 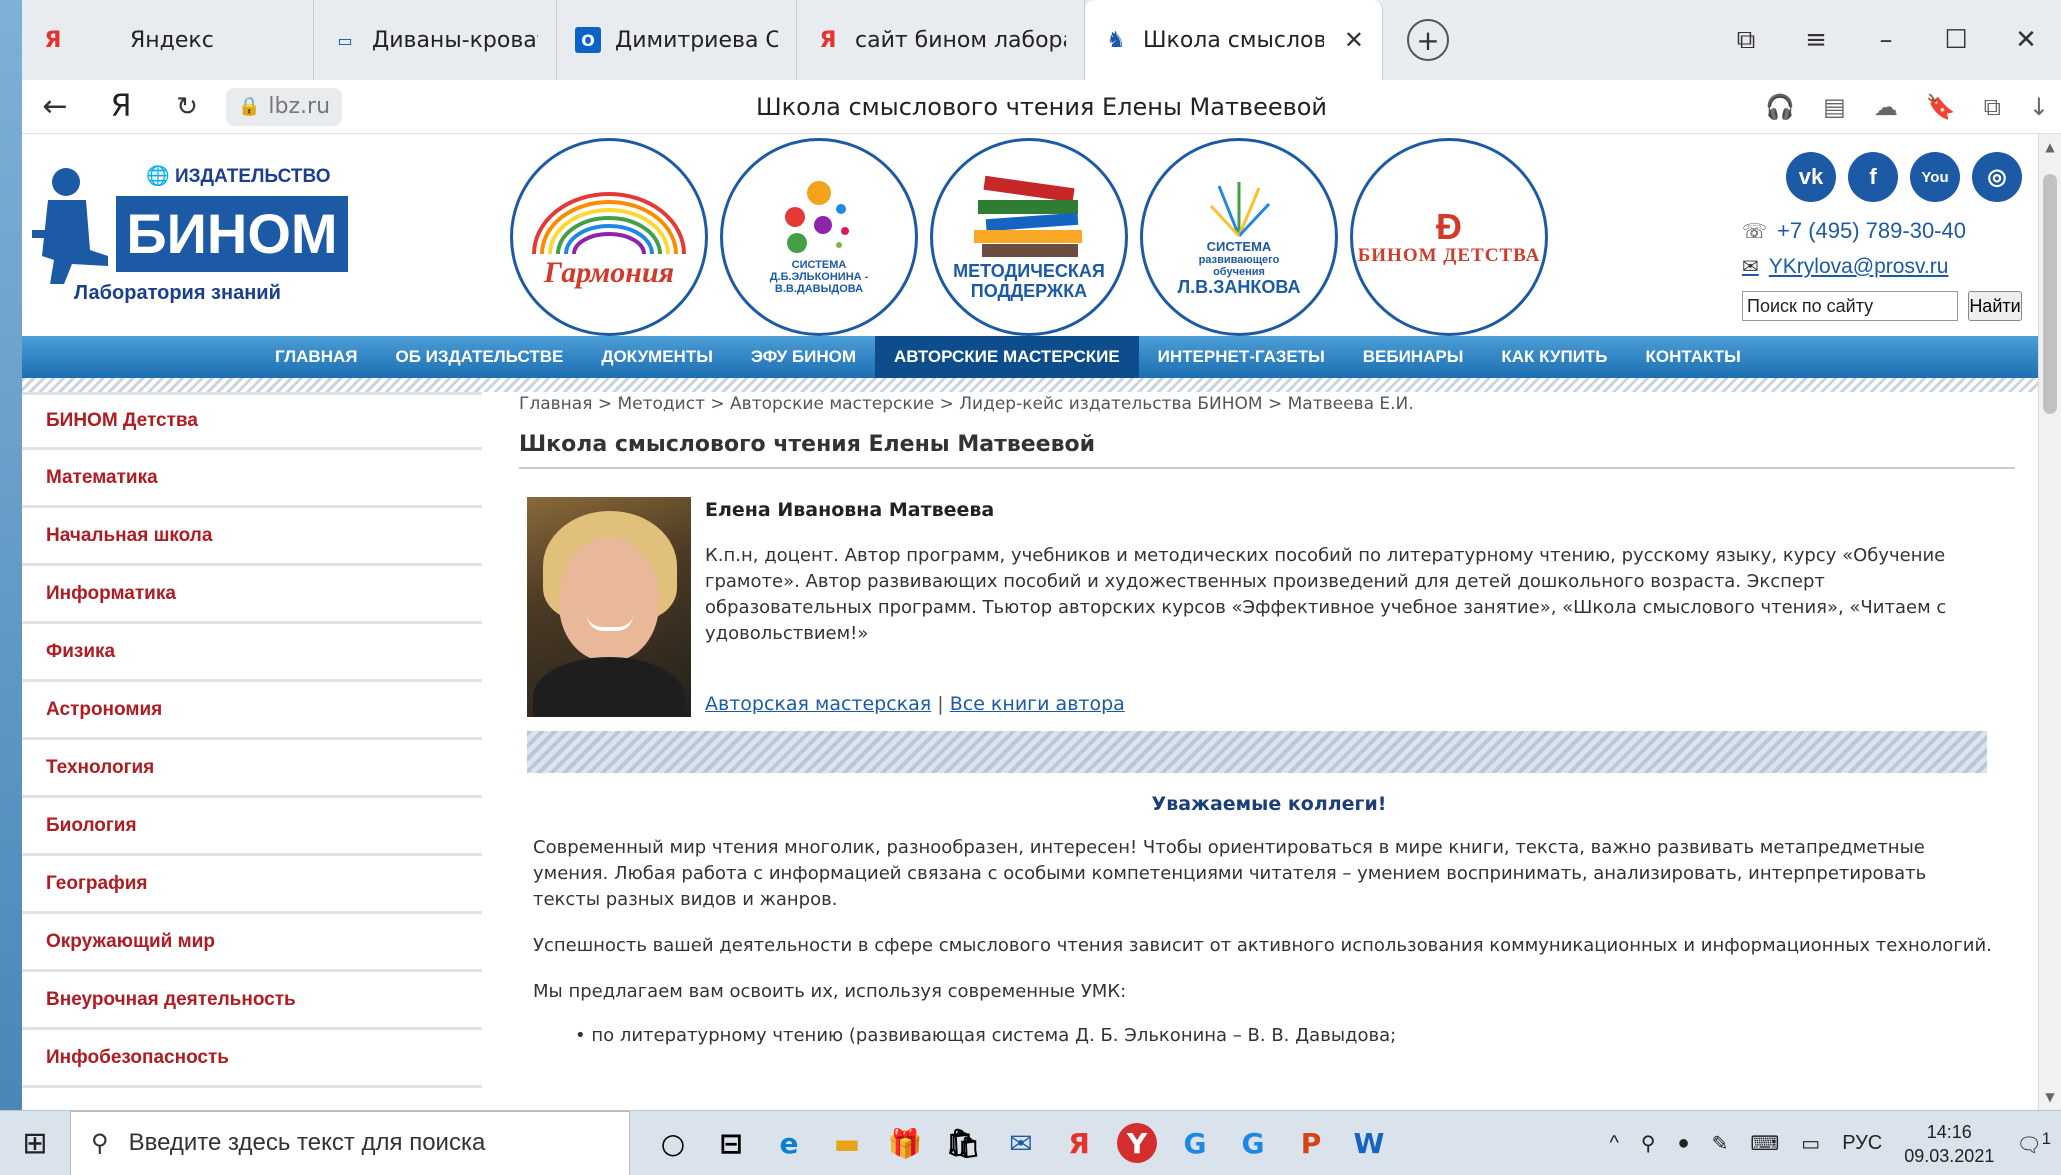 I want to click on keyboard-icon: ⌨, so click(x=1764, y=1143).